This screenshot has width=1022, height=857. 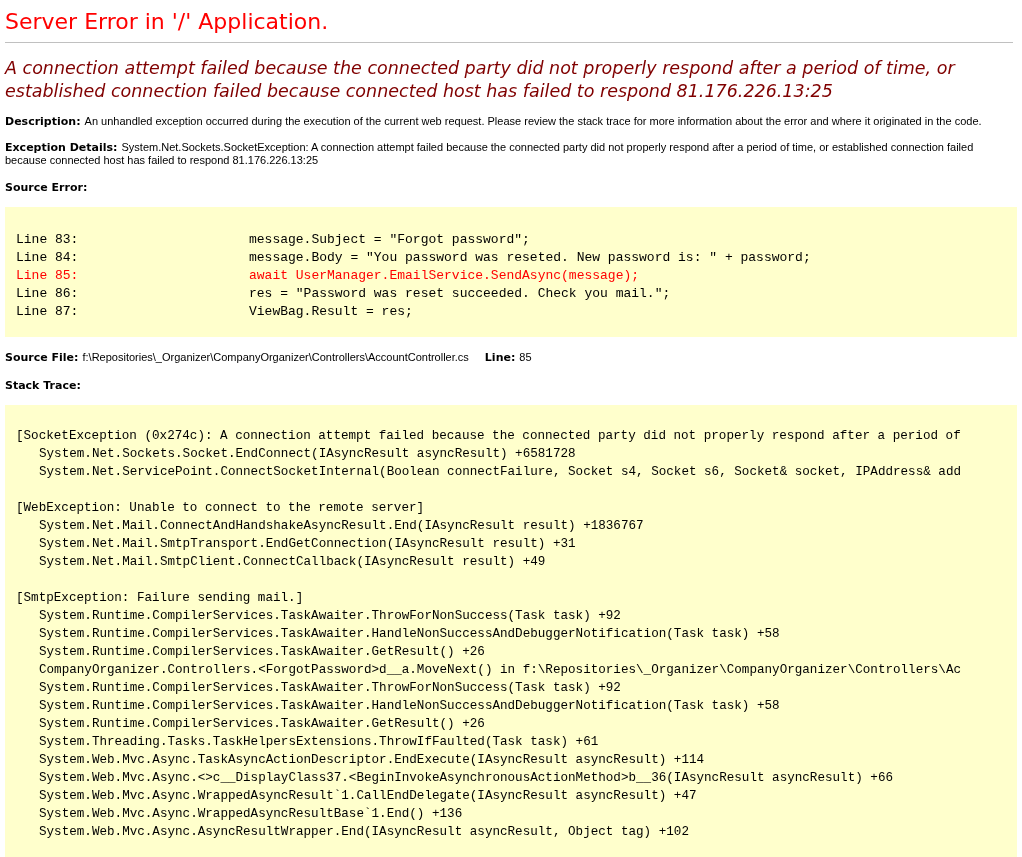 What do you see at coordinates (530, 257) in the screenshot?
I see `code-line: message.Body = "You password was reseted. New password is: " + password;` at bounding box center [530, 257].